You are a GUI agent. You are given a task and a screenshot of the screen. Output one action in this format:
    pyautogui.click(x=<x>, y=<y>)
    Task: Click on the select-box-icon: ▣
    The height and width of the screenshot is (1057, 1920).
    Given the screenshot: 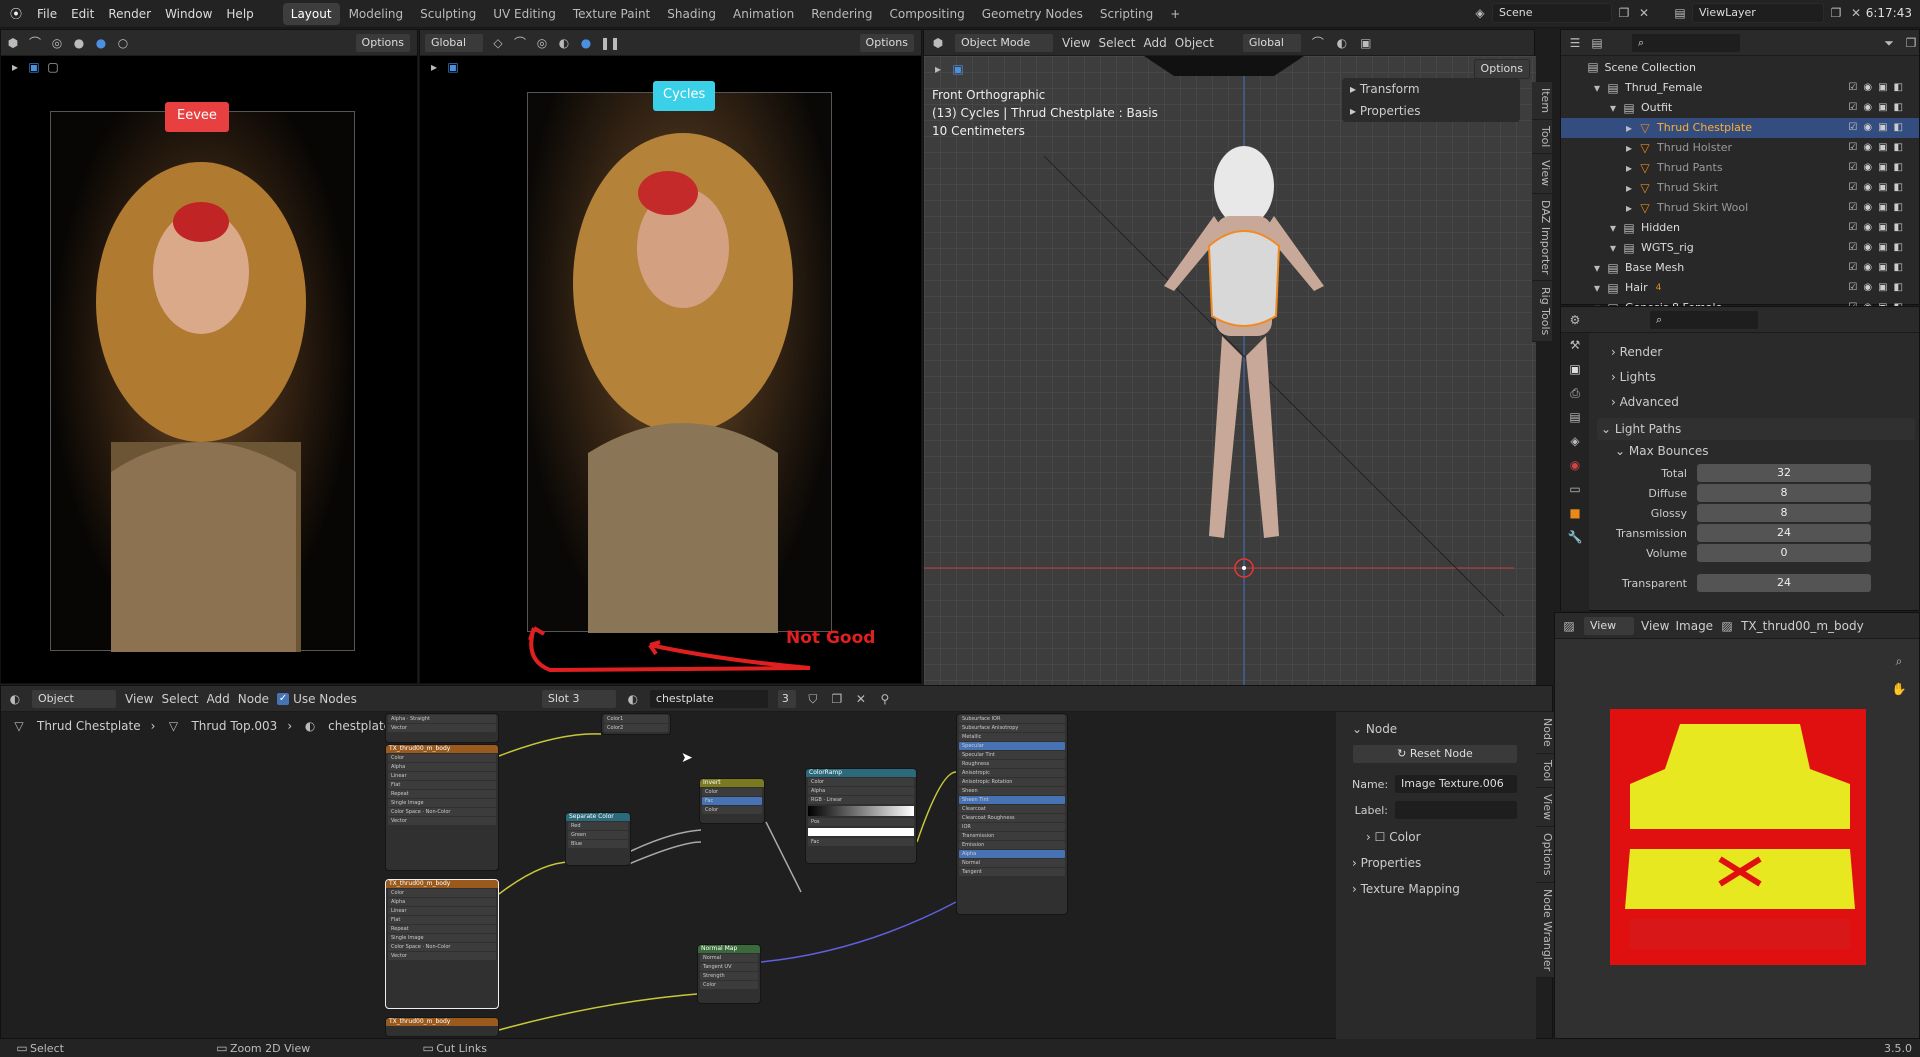 What is the action you would take?
    pyautogui.click(x=453, y=67)
    